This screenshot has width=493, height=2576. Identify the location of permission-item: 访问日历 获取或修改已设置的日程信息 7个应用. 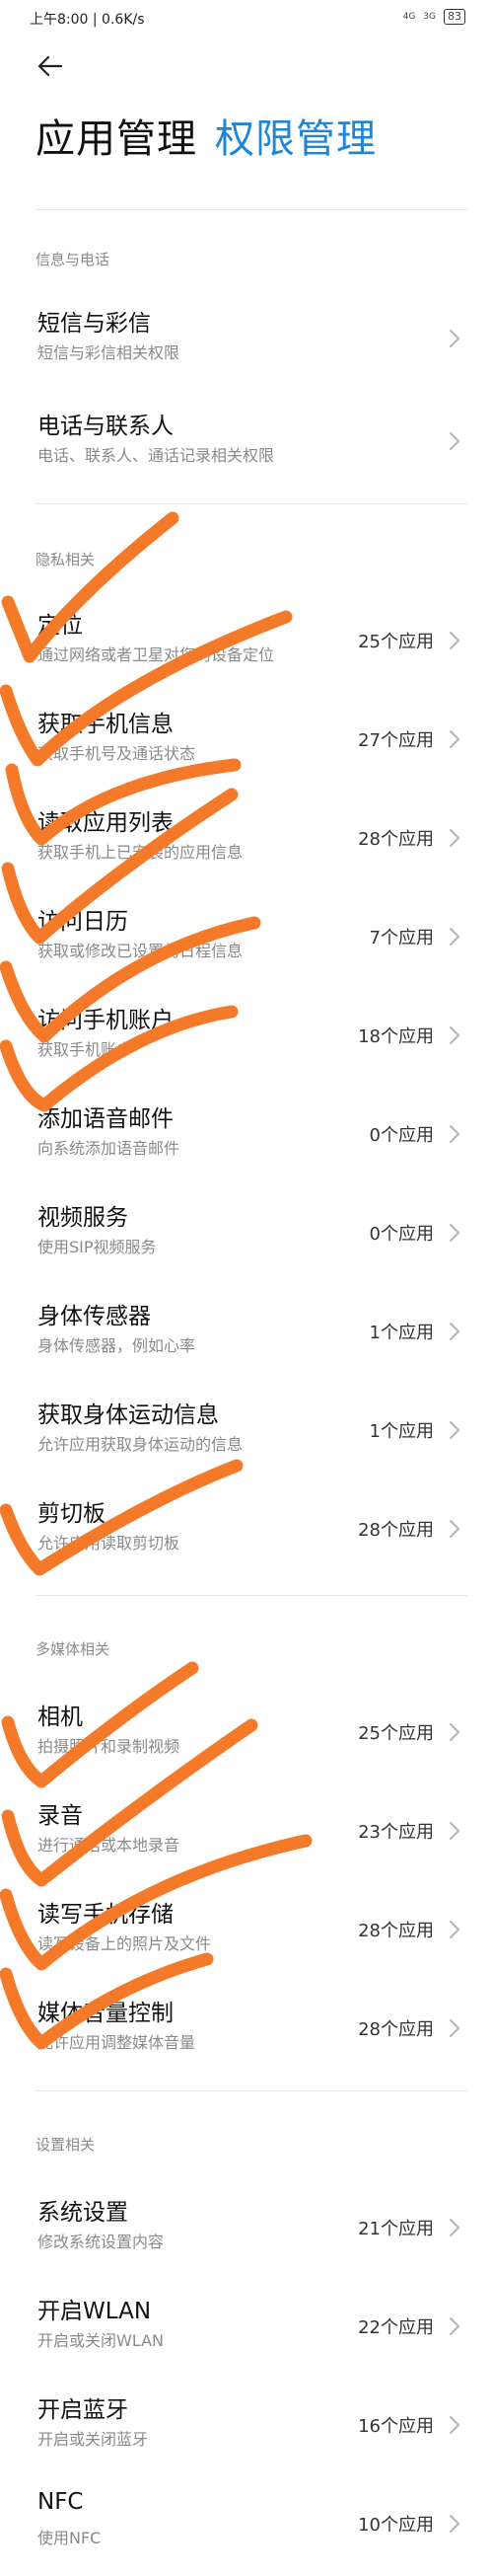
(246, 941).